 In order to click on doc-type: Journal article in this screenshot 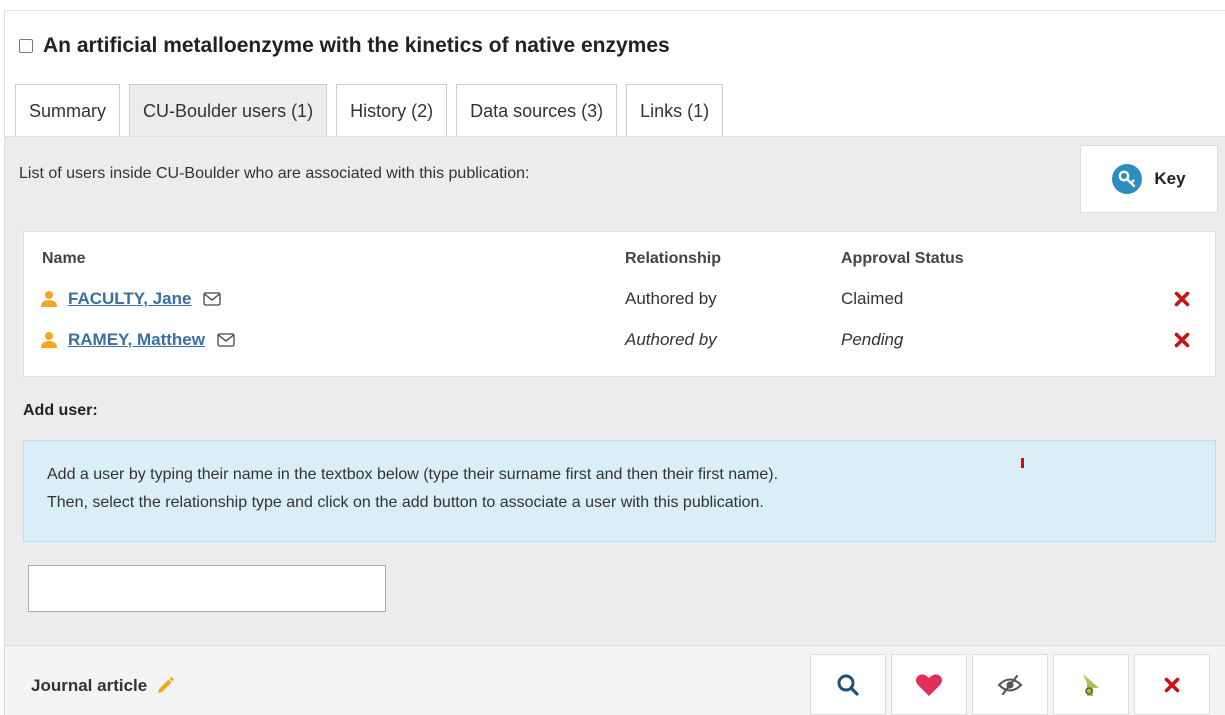, I will do `click(103, 686)`.